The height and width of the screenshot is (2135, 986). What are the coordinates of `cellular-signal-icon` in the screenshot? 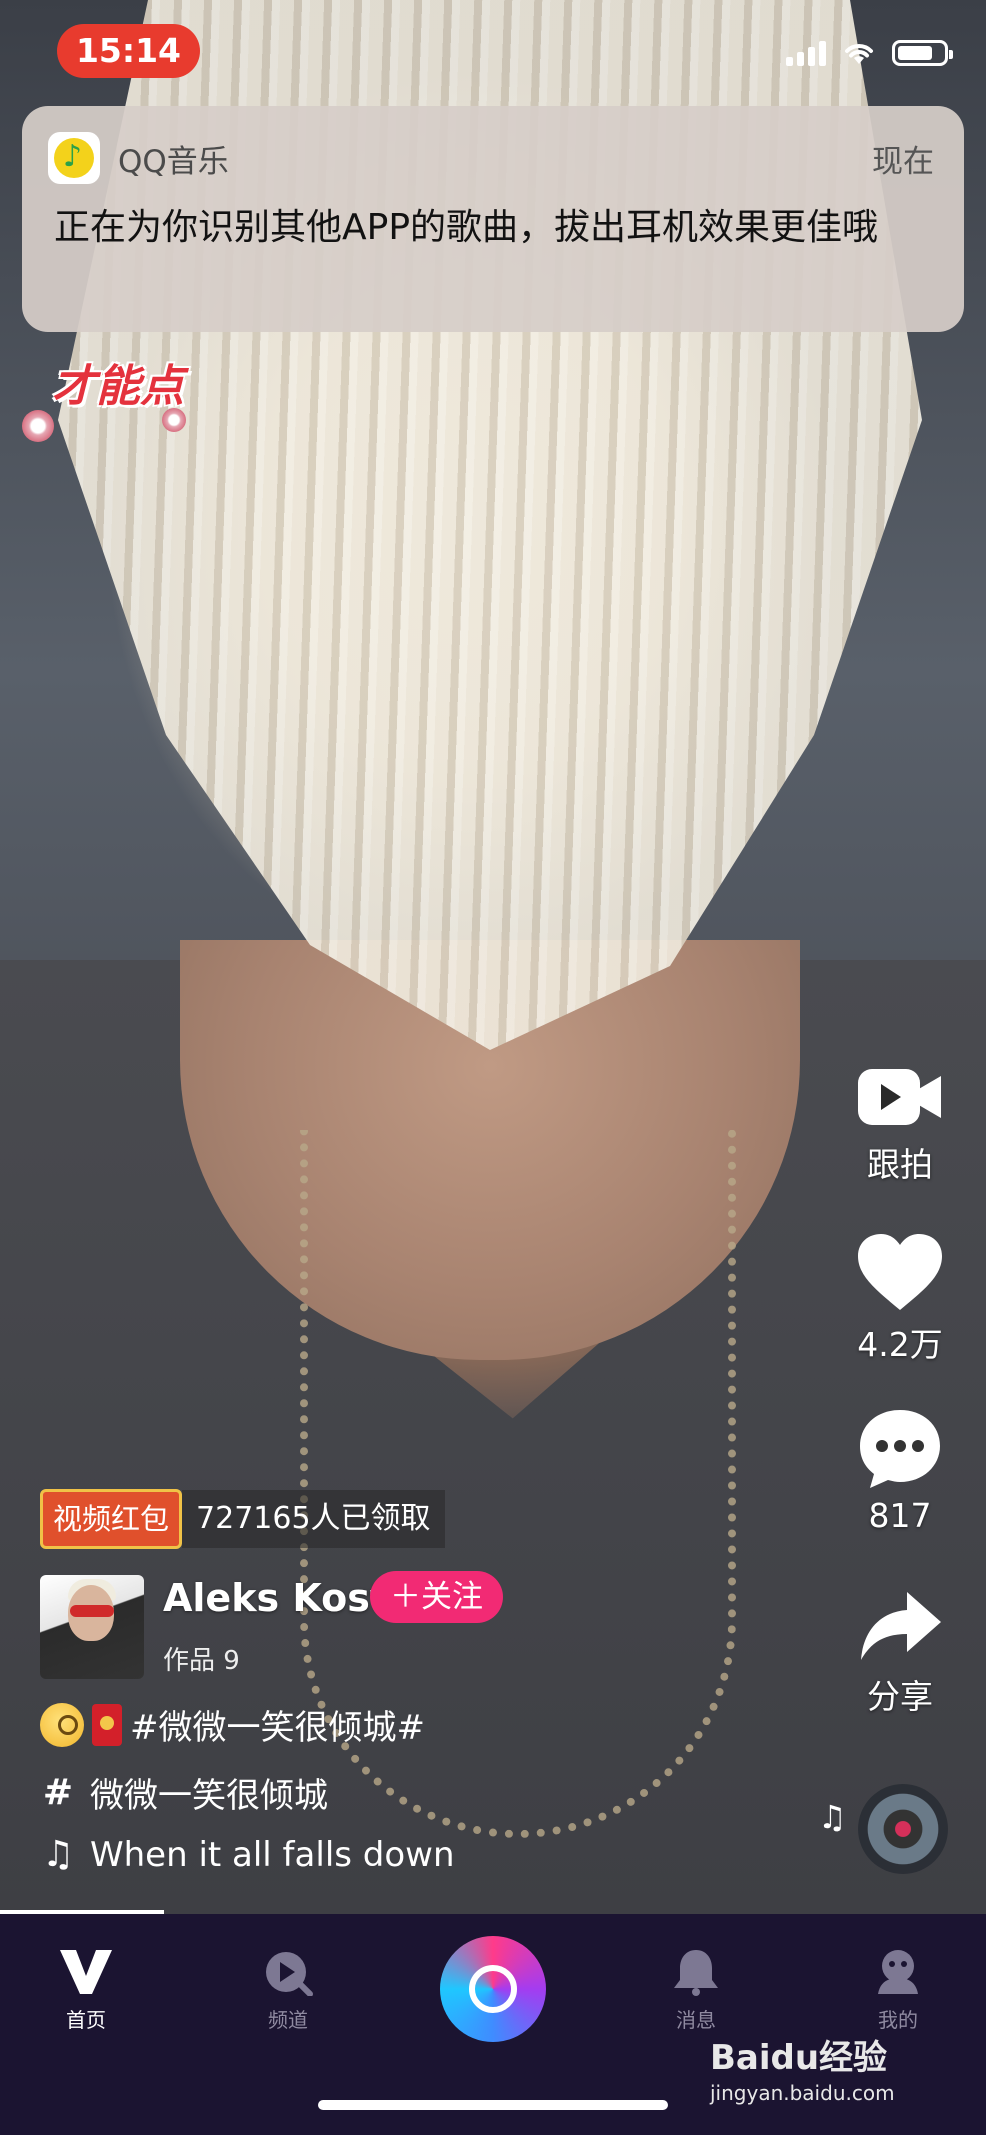 It's located at (806, 53).